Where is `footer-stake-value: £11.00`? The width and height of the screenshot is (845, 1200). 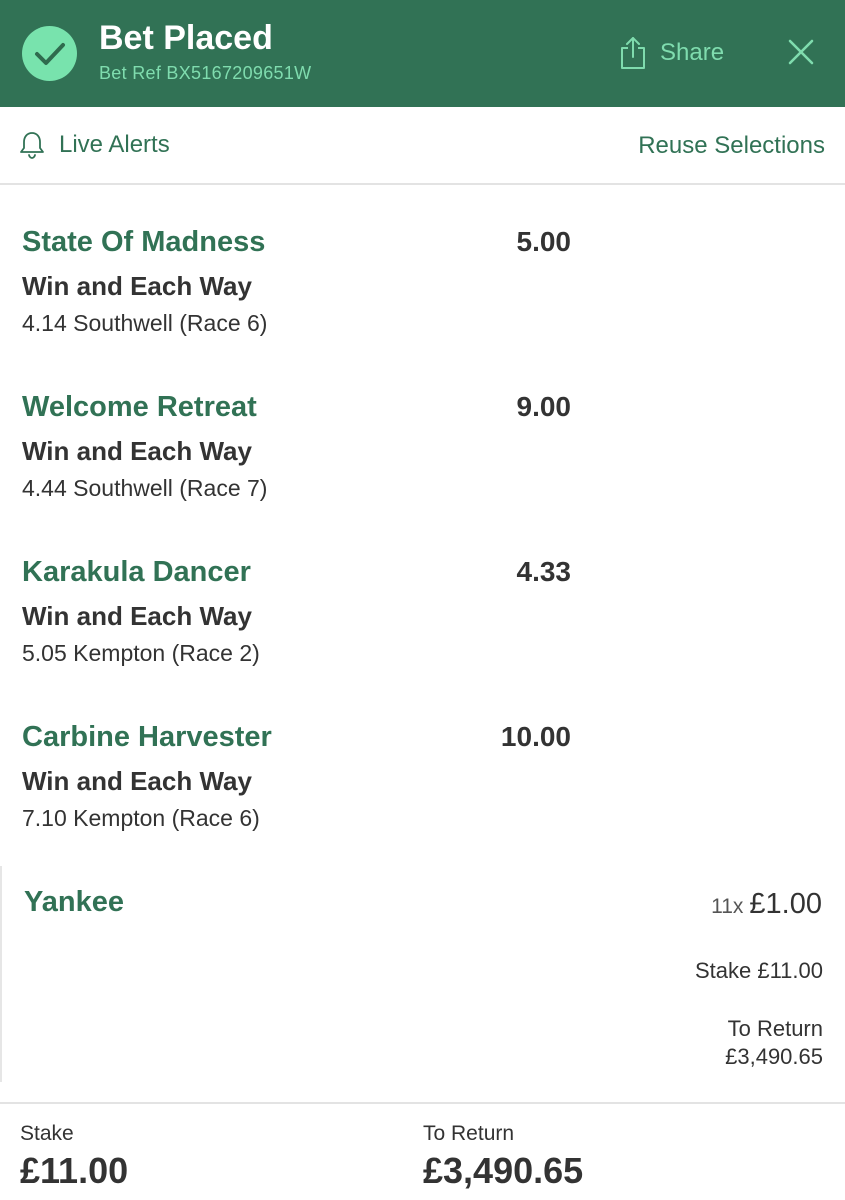
footer-stake-value: £11.00 is located at coordinates (74, 1170).